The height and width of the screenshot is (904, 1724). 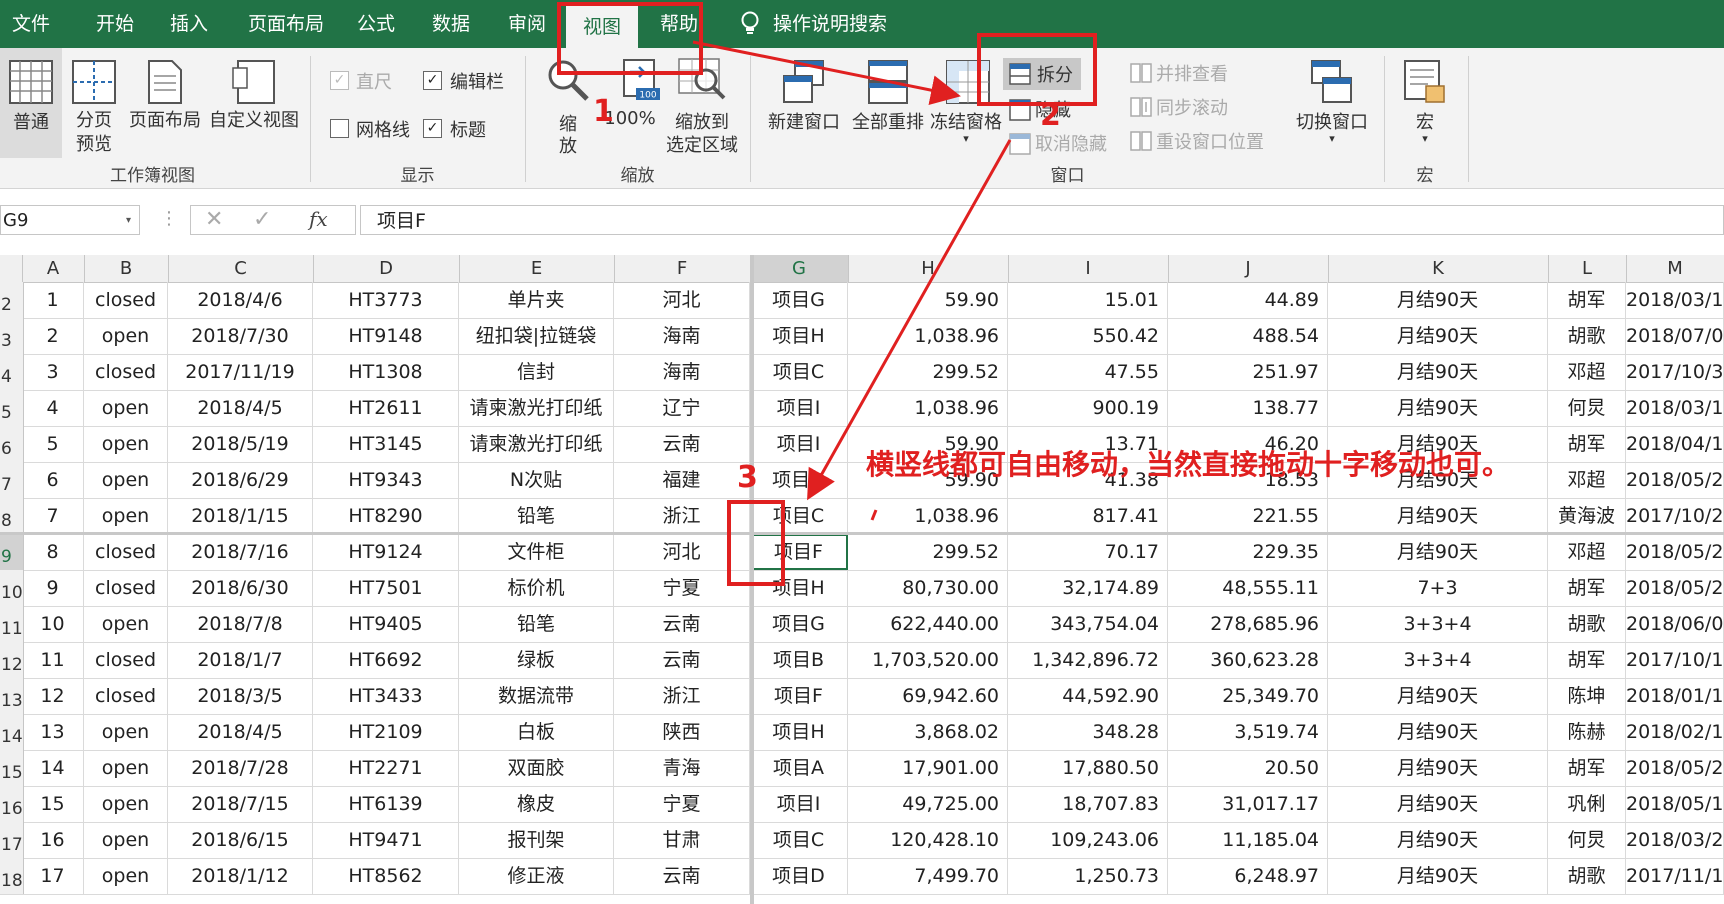 I want to click on cell-A7: 6, so click(x=53, y=480).